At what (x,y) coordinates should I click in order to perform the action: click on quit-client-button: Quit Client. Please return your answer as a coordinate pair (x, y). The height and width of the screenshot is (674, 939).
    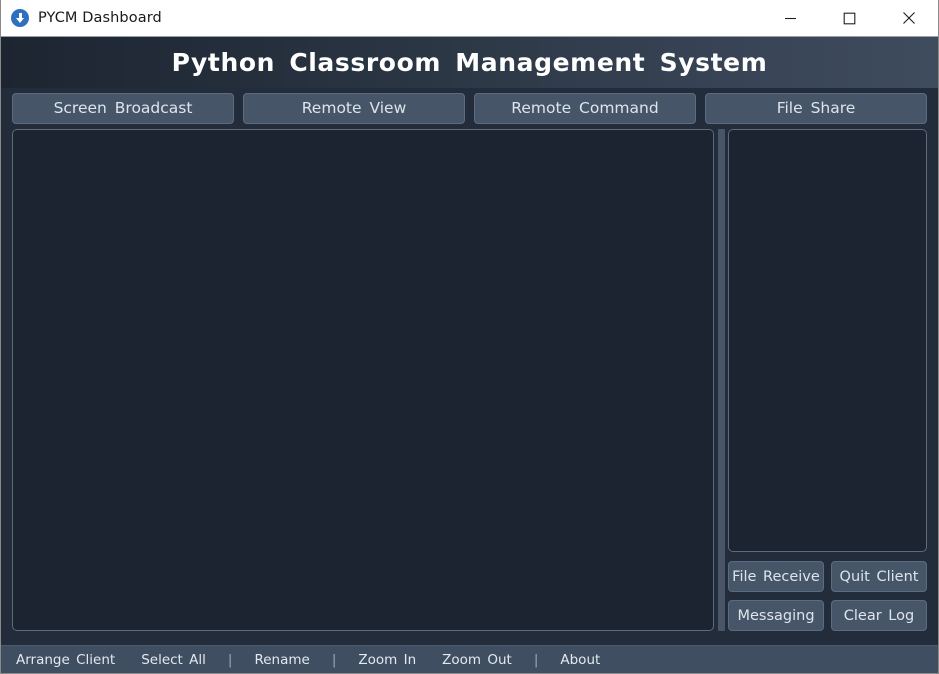
    Looking at the image, I should click on (879, 576).